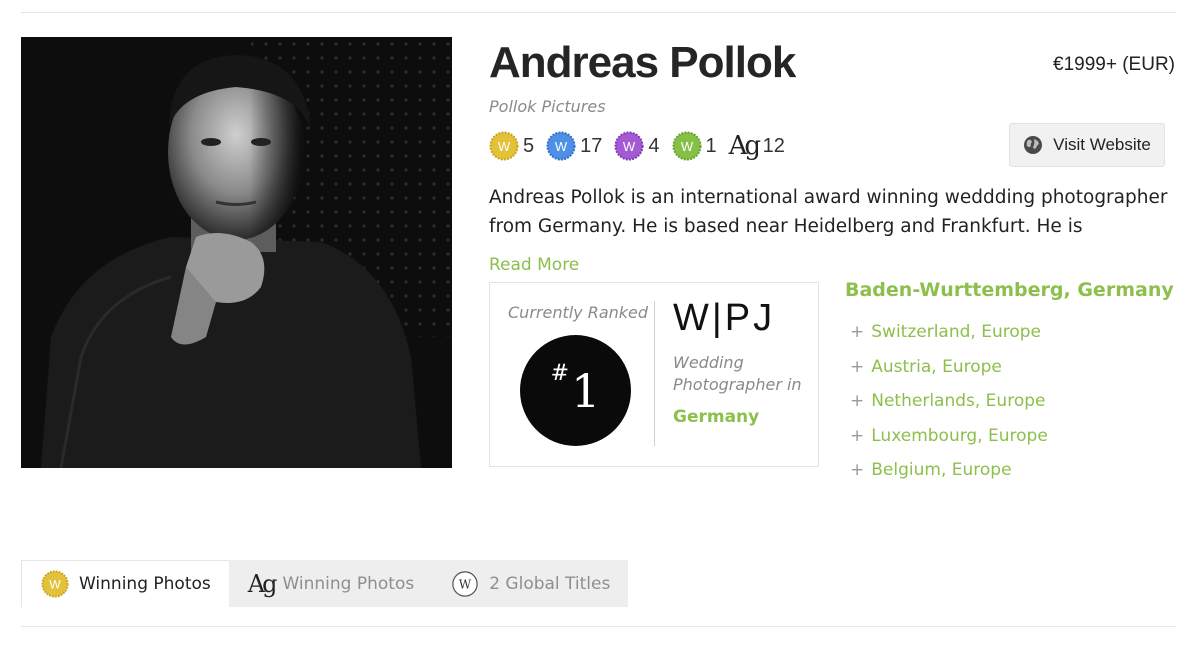 The width and height of the screenshot is (1200, 649). I want to click on tab-global-titles: W 2 Global Titles, so click(530, 583).